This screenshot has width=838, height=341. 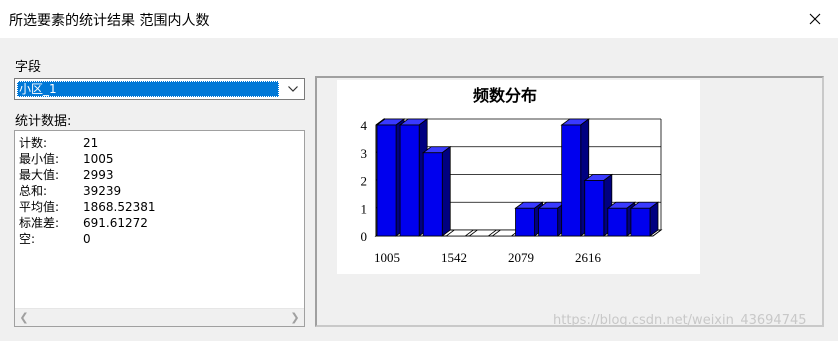 I want to click on y-tick-label: 4, so click(x=364, y=125).